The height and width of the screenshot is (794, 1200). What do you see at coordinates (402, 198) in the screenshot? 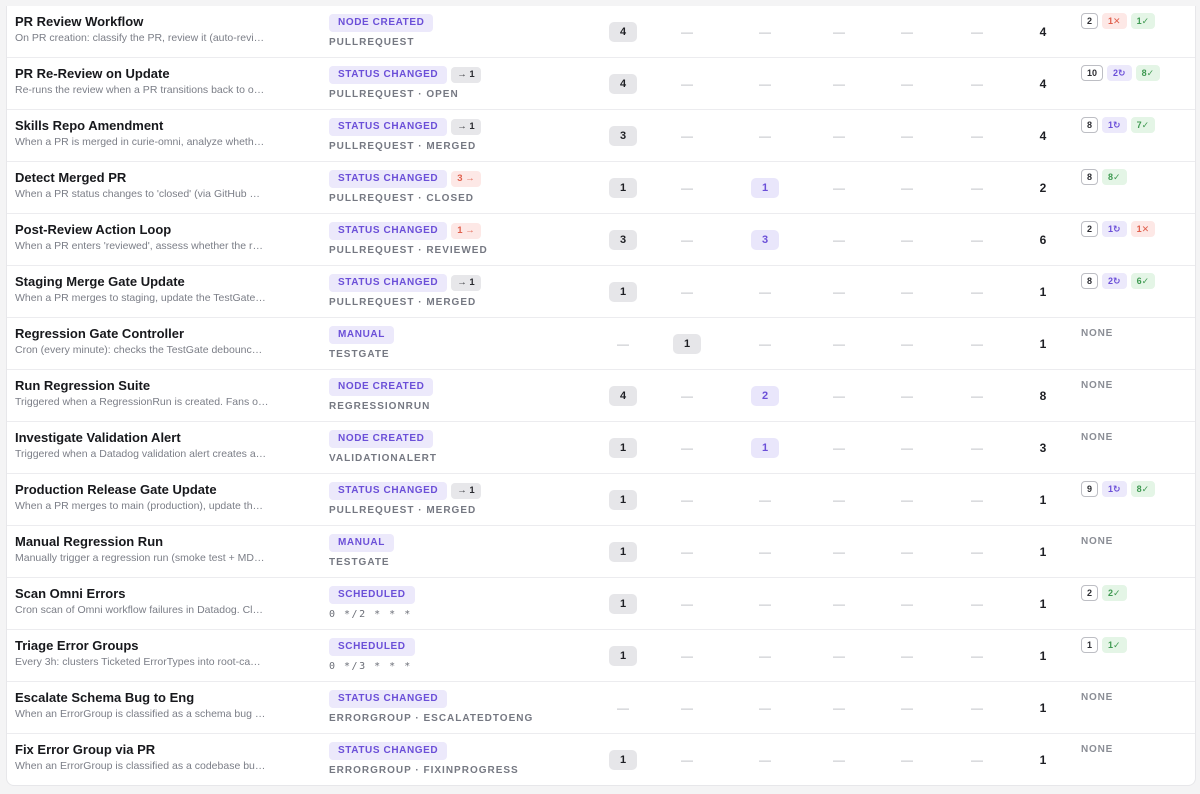
I see `trigger-scope: PULLREQUEST · CLOSED` at bounding box center [402, 198].